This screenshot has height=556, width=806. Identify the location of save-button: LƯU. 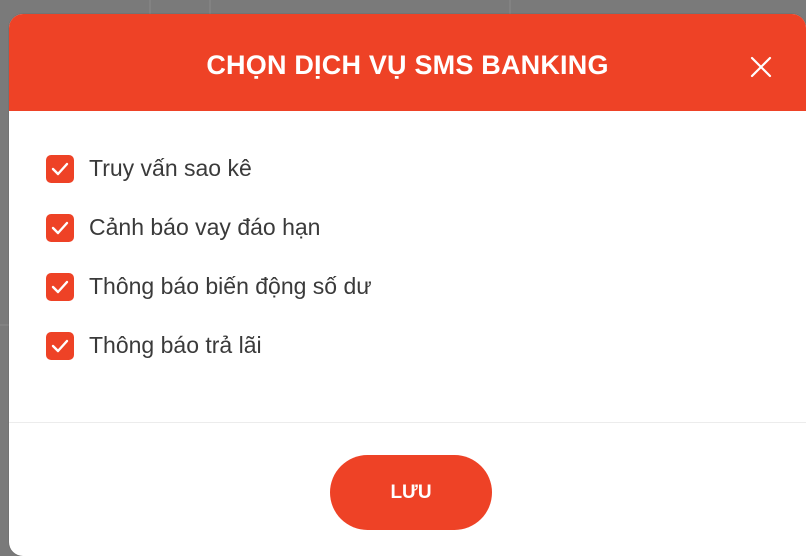
(411, 492).